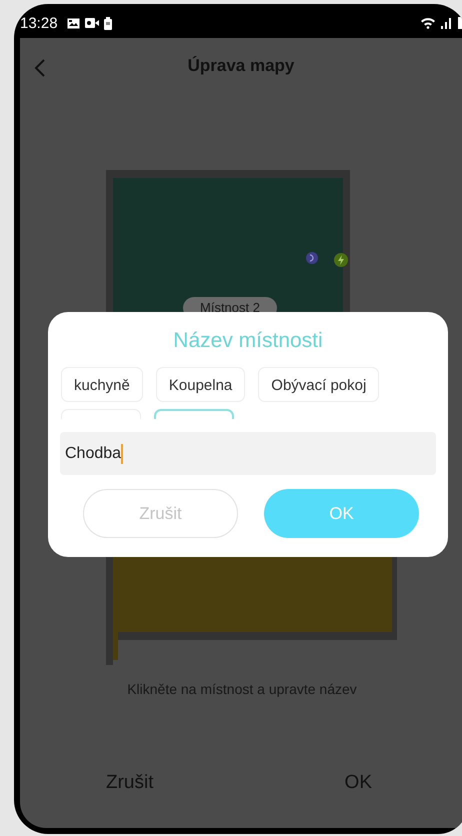  What do you see at coordinates (241, 66) in the screenshot?
I see `page-title: Úprava mapy` at bounding box center [241, 66].